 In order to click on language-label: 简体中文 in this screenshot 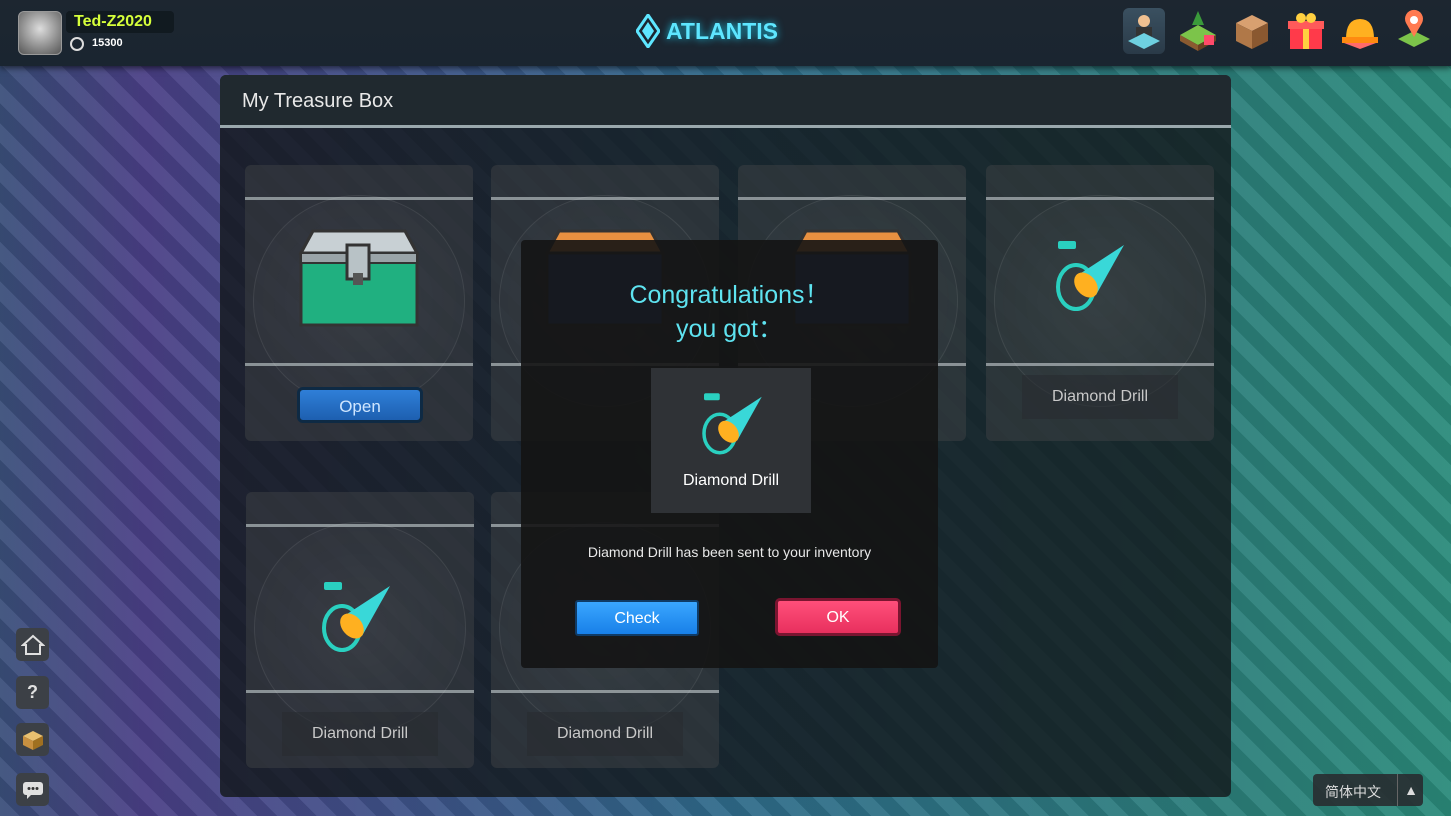, I will do `click(1353, 792)`.